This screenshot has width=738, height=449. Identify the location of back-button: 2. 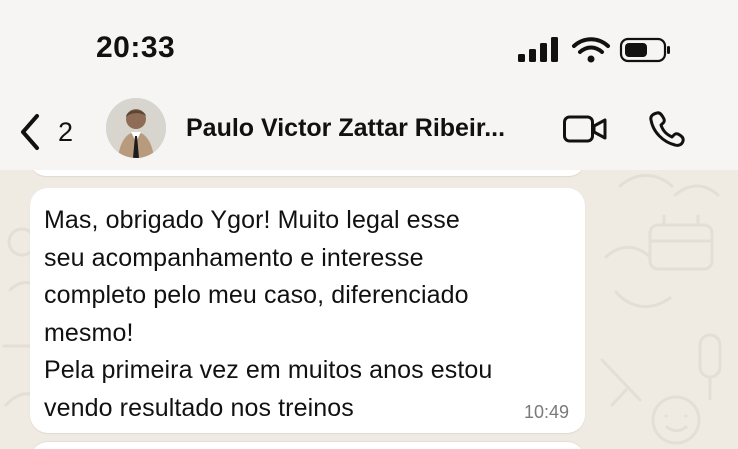
(48, 132).